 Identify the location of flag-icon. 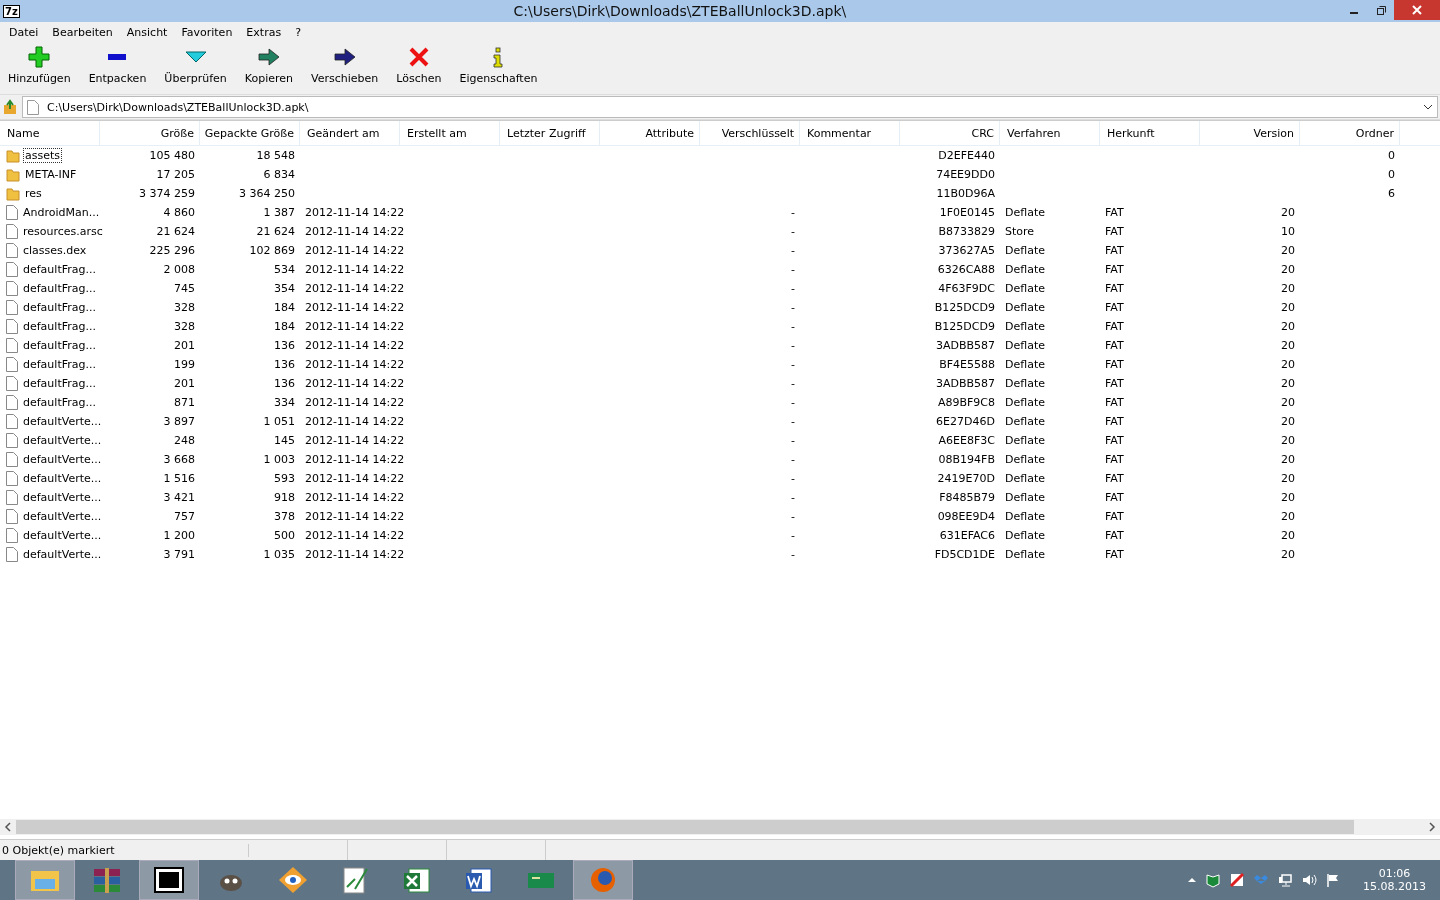
(1333, 880).